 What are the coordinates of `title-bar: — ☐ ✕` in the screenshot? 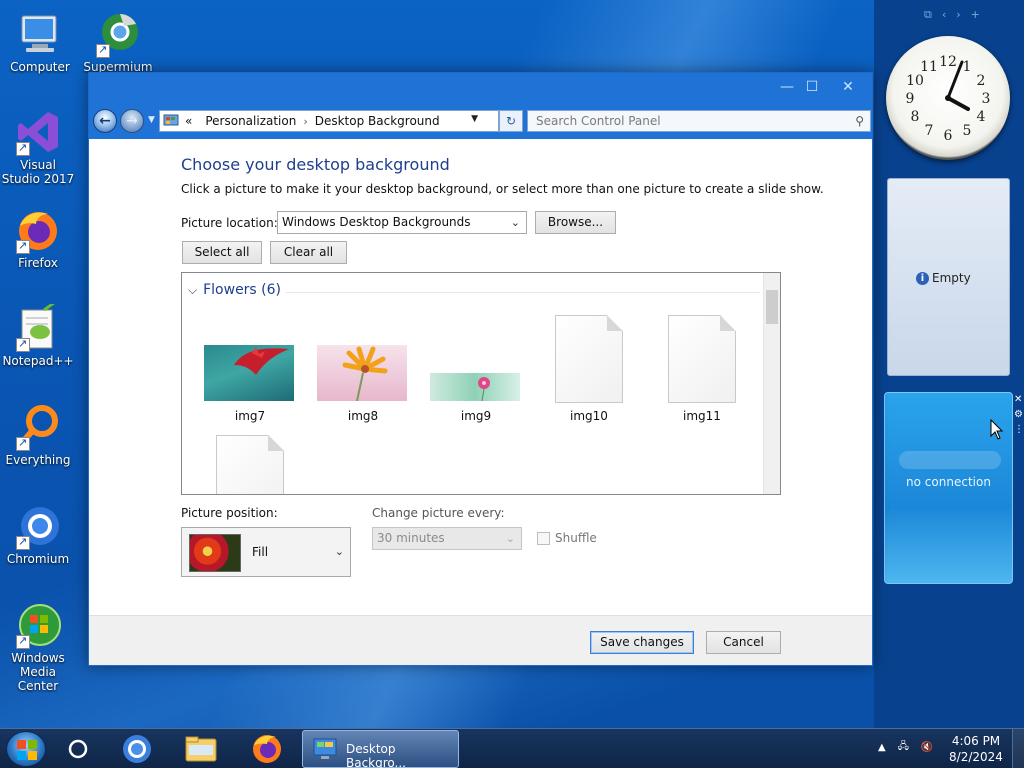 It's located at (480, 88).